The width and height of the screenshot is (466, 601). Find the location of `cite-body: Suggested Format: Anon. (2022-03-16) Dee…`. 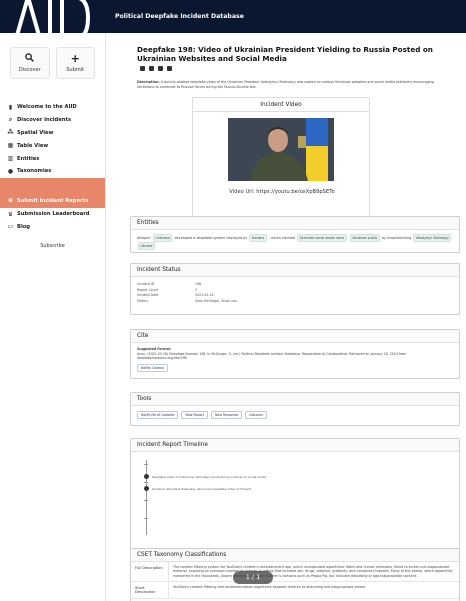

cite-body: Suggested Format: Anon. (2022-03-16) Dee… is located at coordinates (295, 359).